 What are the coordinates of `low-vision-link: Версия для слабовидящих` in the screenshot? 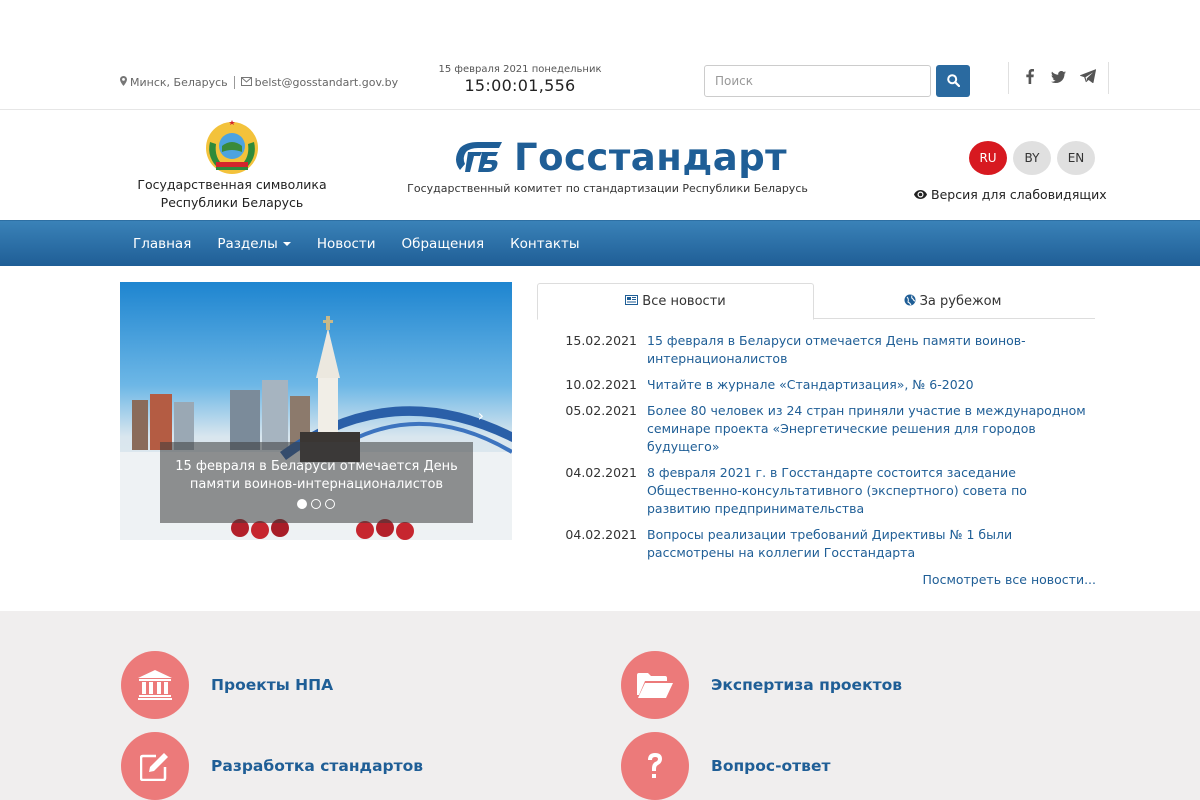 It's located at (1010, 194).